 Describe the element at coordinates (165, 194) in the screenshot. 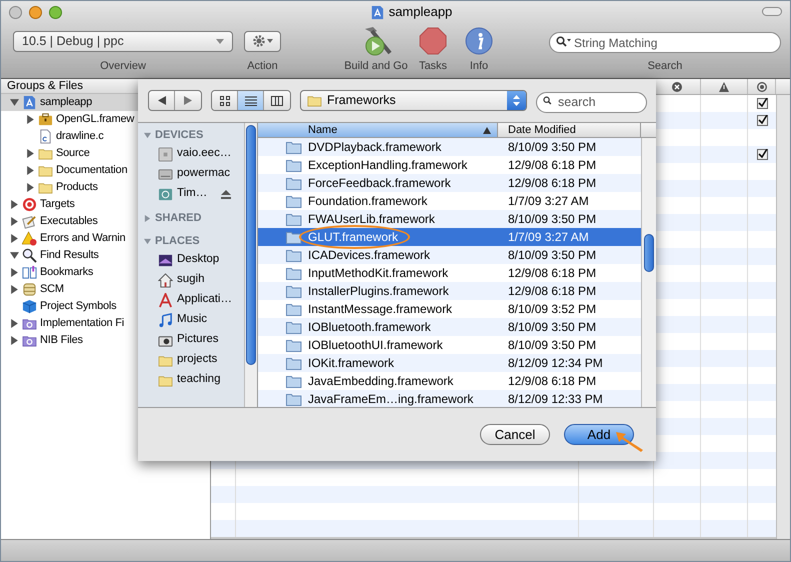

I see `time-machine-icon` at that location.